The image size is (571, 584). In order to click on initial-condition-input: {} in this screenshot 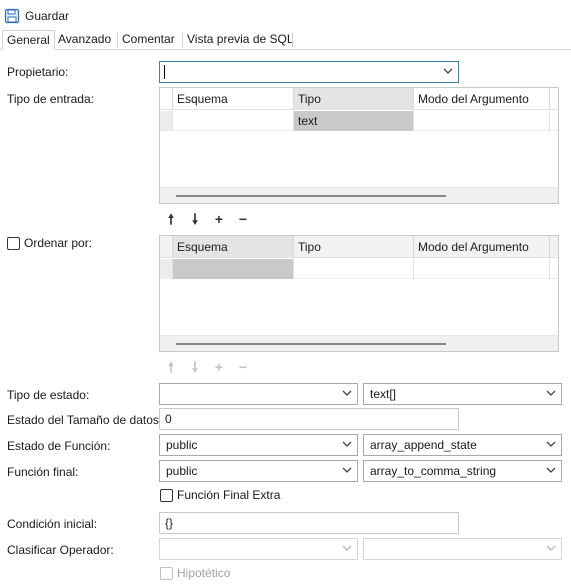, I will do `click(309, 523)`.